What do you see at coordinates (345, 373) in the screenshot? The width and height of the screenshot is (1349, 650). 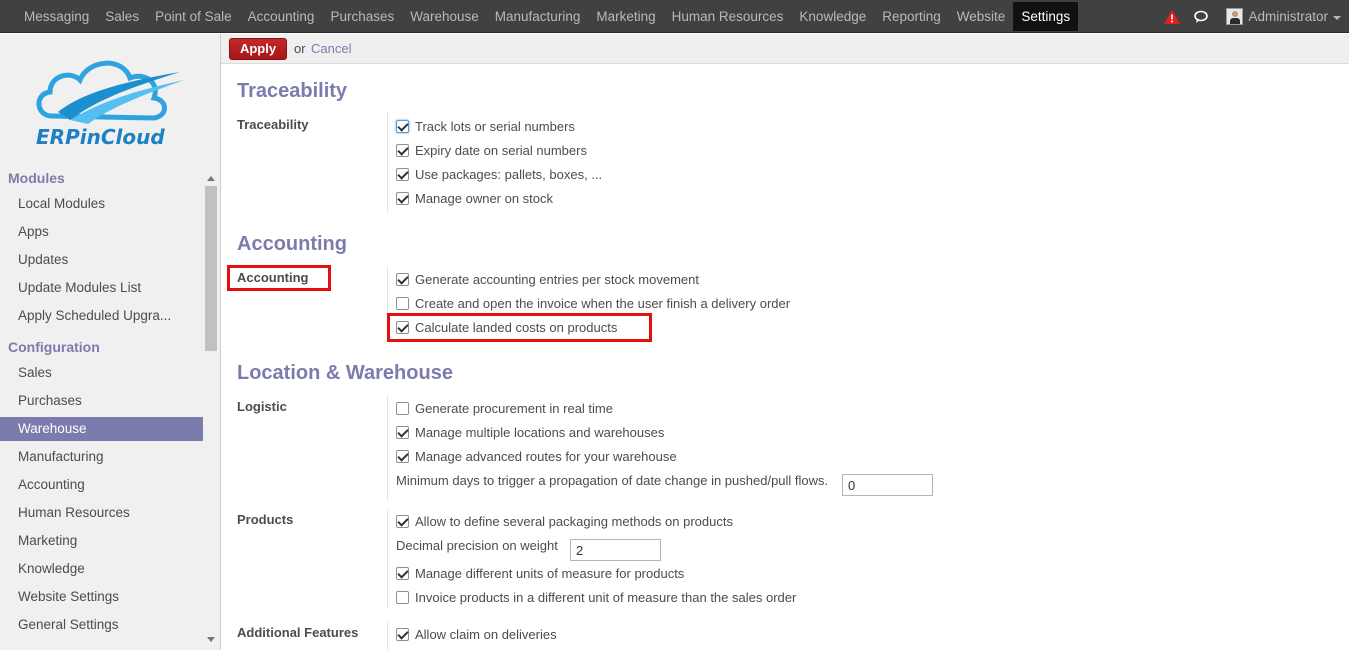 I see `heading-location-warehouse: Location & Warehouse` at bounding box center [345, 373].